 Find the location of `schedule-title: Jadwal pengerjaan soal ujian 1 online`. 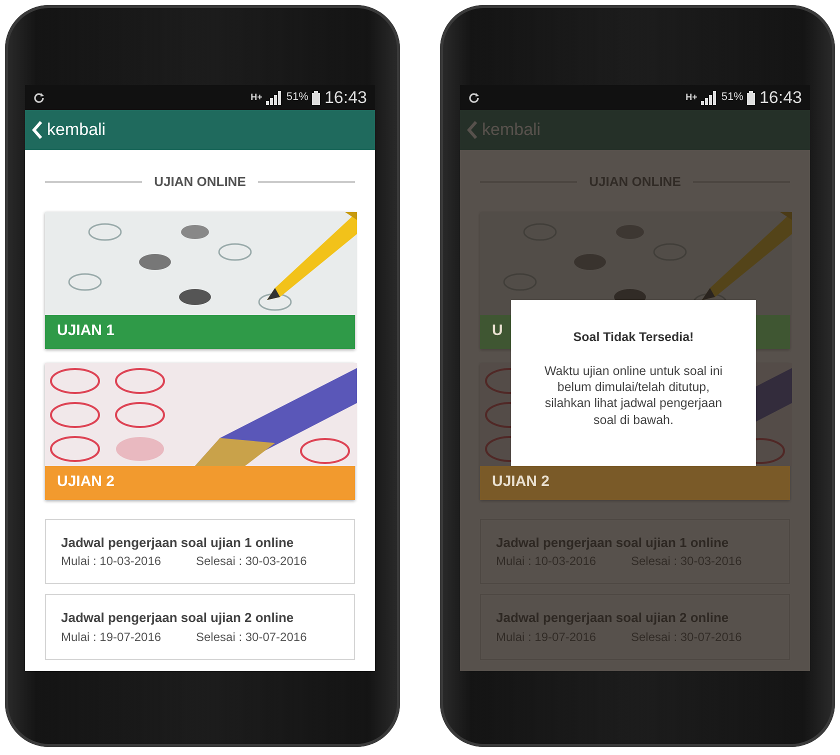

schedule-title: Jadwal pengerjaan soal ujian 1 online is located at coordinates (178, 543).